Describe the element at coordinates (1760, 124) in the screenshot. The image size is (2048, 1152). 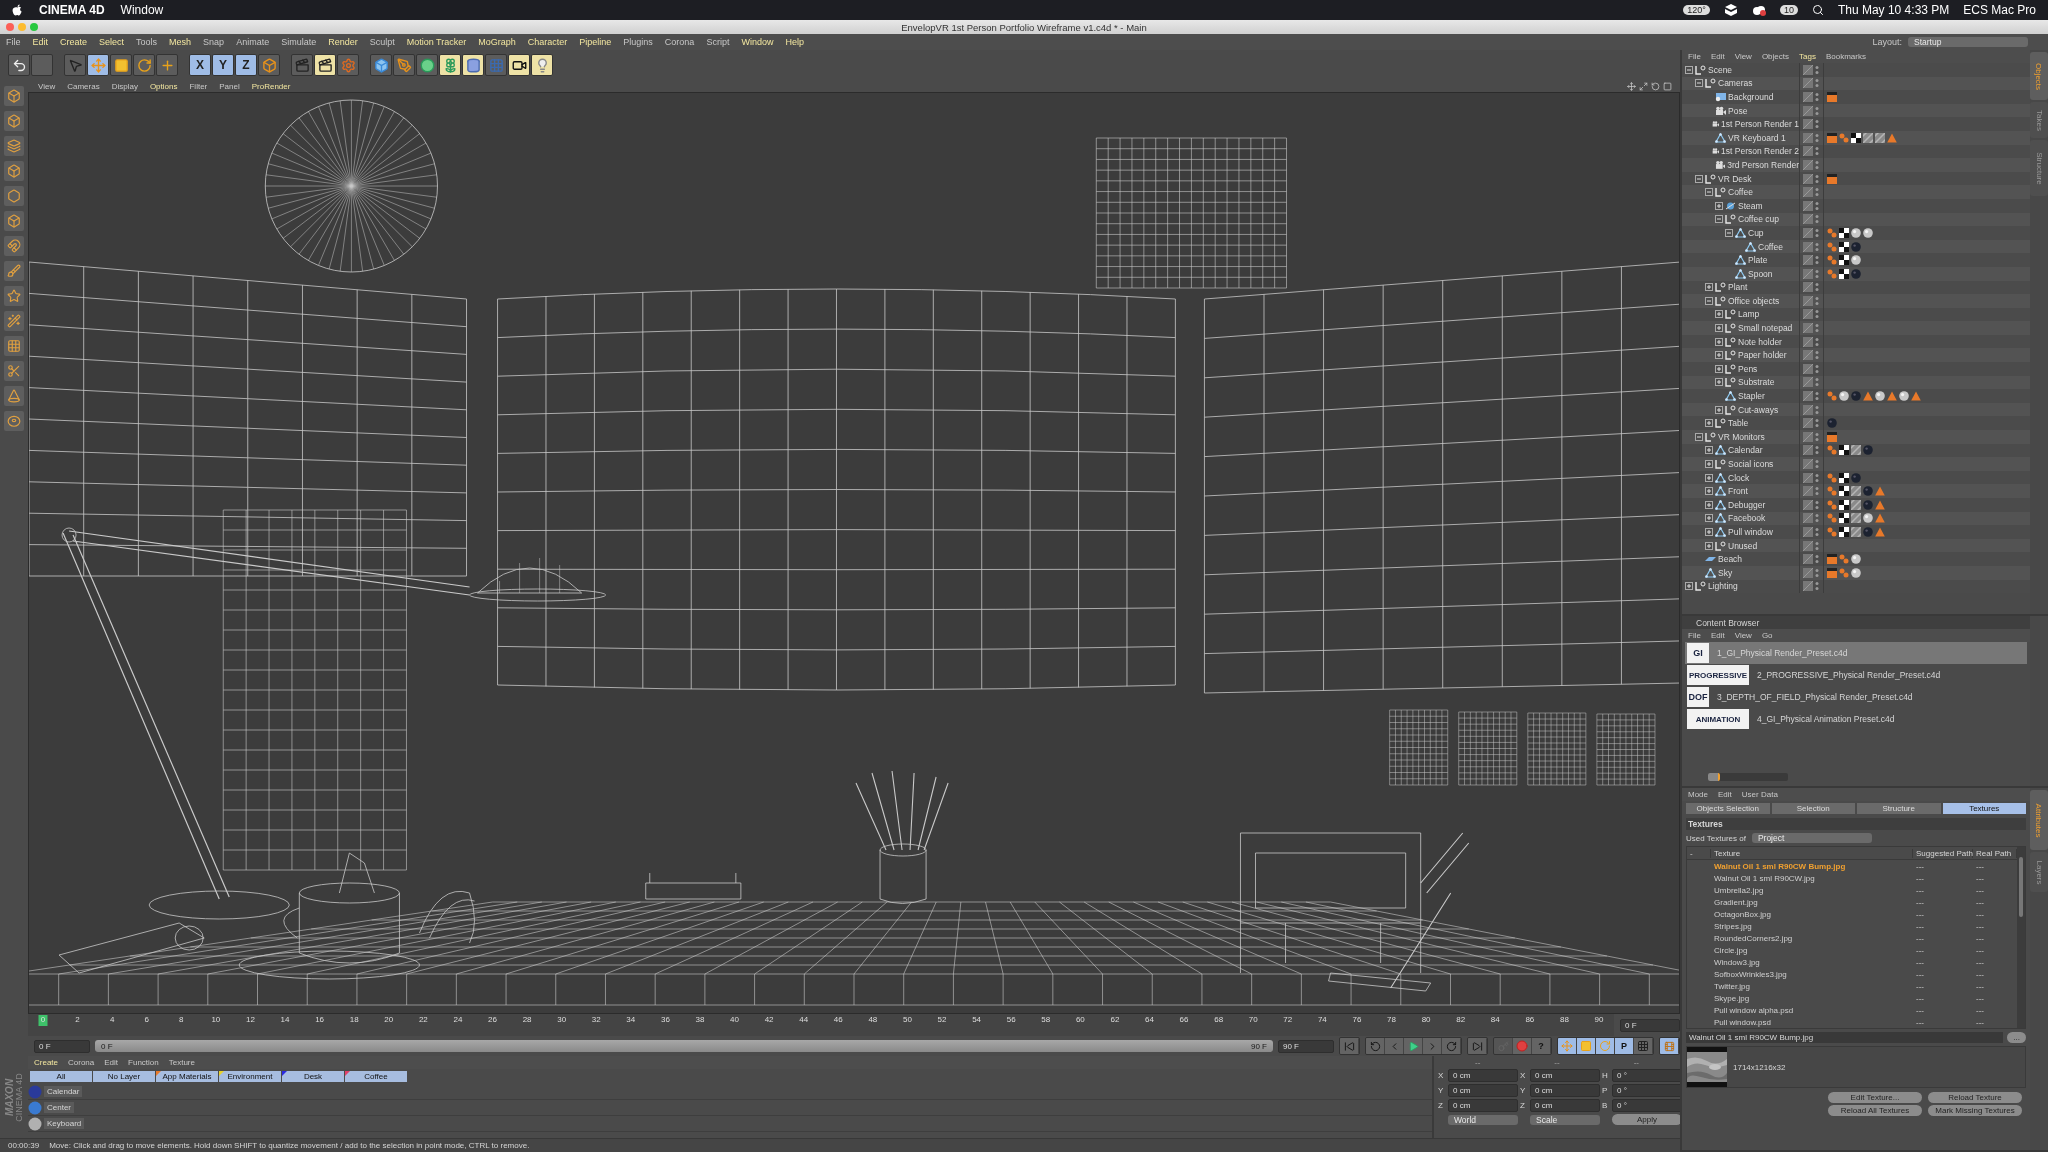
I see `object-name: 1st Person Render 1` at that location.